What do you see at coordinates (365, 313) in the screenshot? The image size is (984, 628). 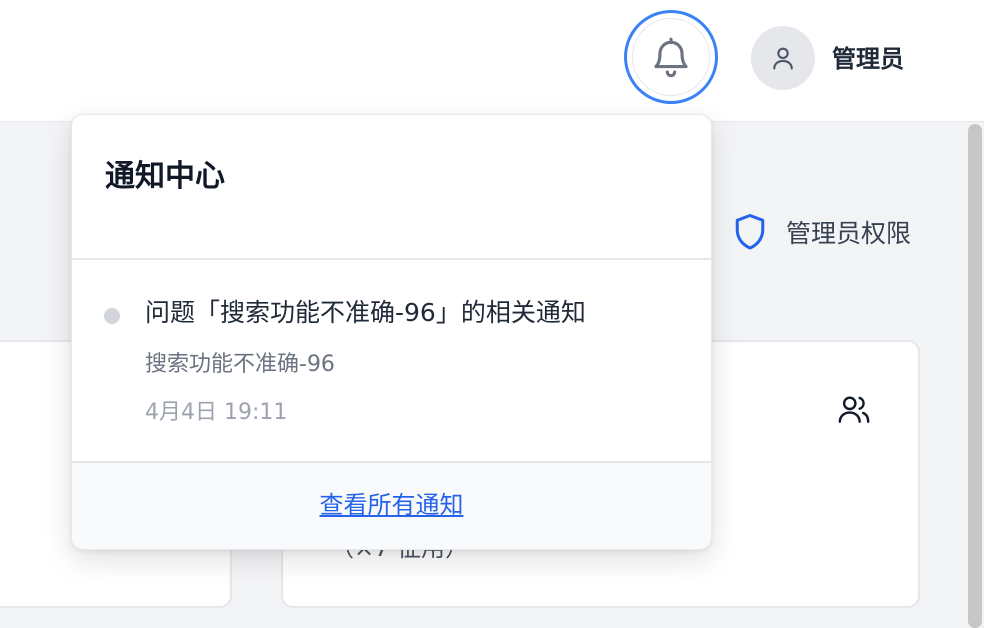 I see `notification-title: 问题「搜索功能不准确-96」的相关通知` at bounding box center [365, 313].